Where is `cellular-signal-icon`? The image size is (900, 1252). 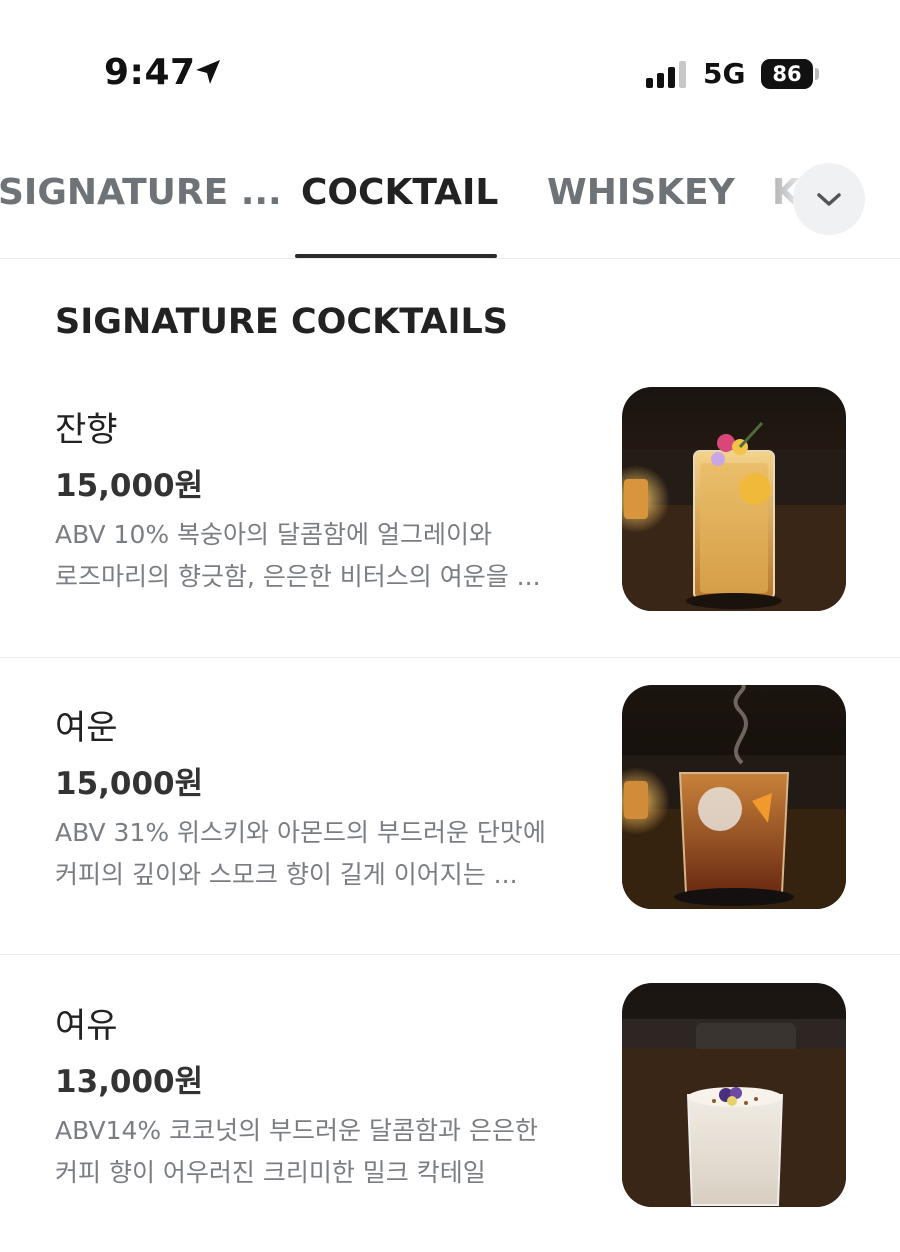
cellular-signal-icon is located at coordinates (666, 74).